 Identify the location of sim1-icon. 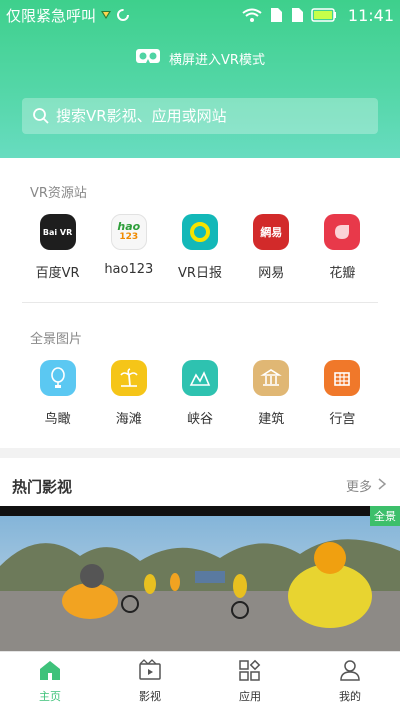
(276, 15).